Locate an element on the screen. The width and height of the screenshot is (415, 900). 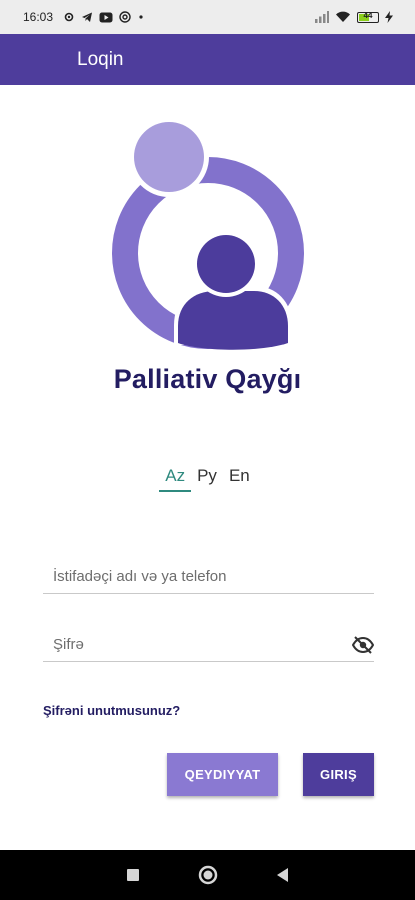
login-button: GIRIŞ is located at coordinates (338, 774).